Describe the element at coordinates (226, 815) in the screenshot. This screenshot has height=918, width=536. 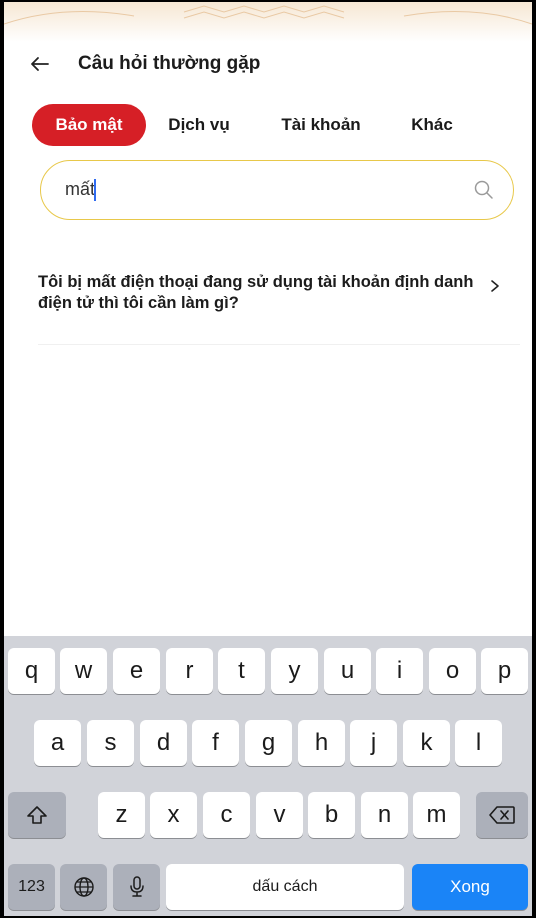
I see `key-c: c` at that location.